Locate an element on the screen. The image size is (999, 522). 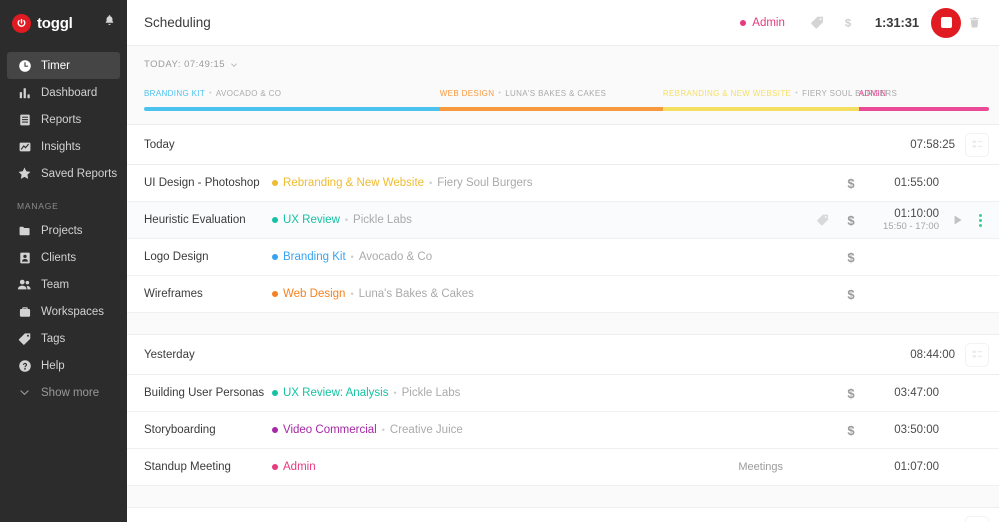
entry-duration: 01:55:00 is located at coordinates (902, 183).